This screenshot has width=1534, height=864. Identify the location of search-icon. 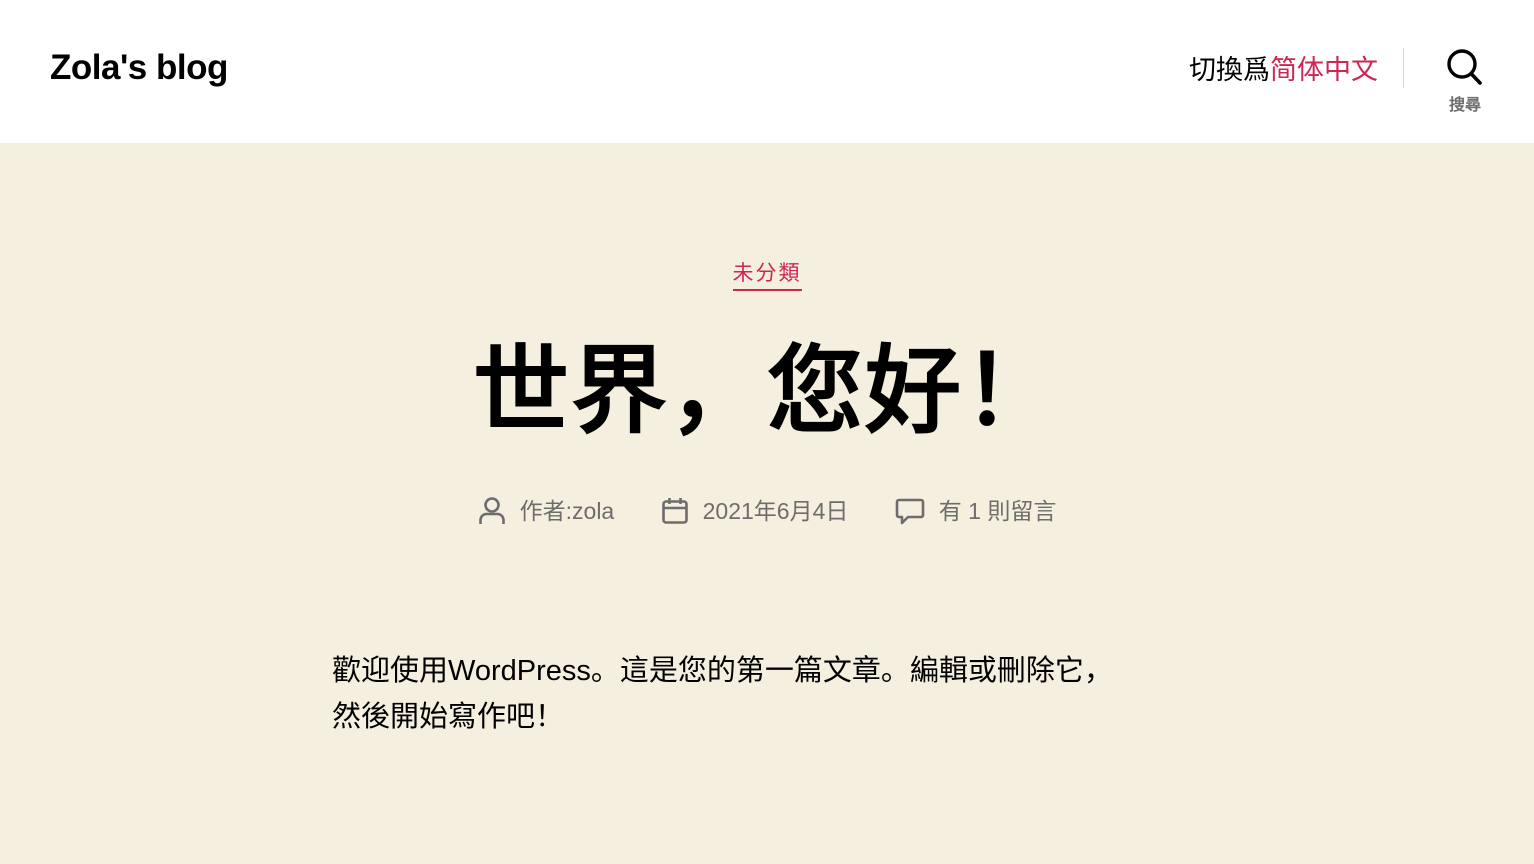
(1464, 67).